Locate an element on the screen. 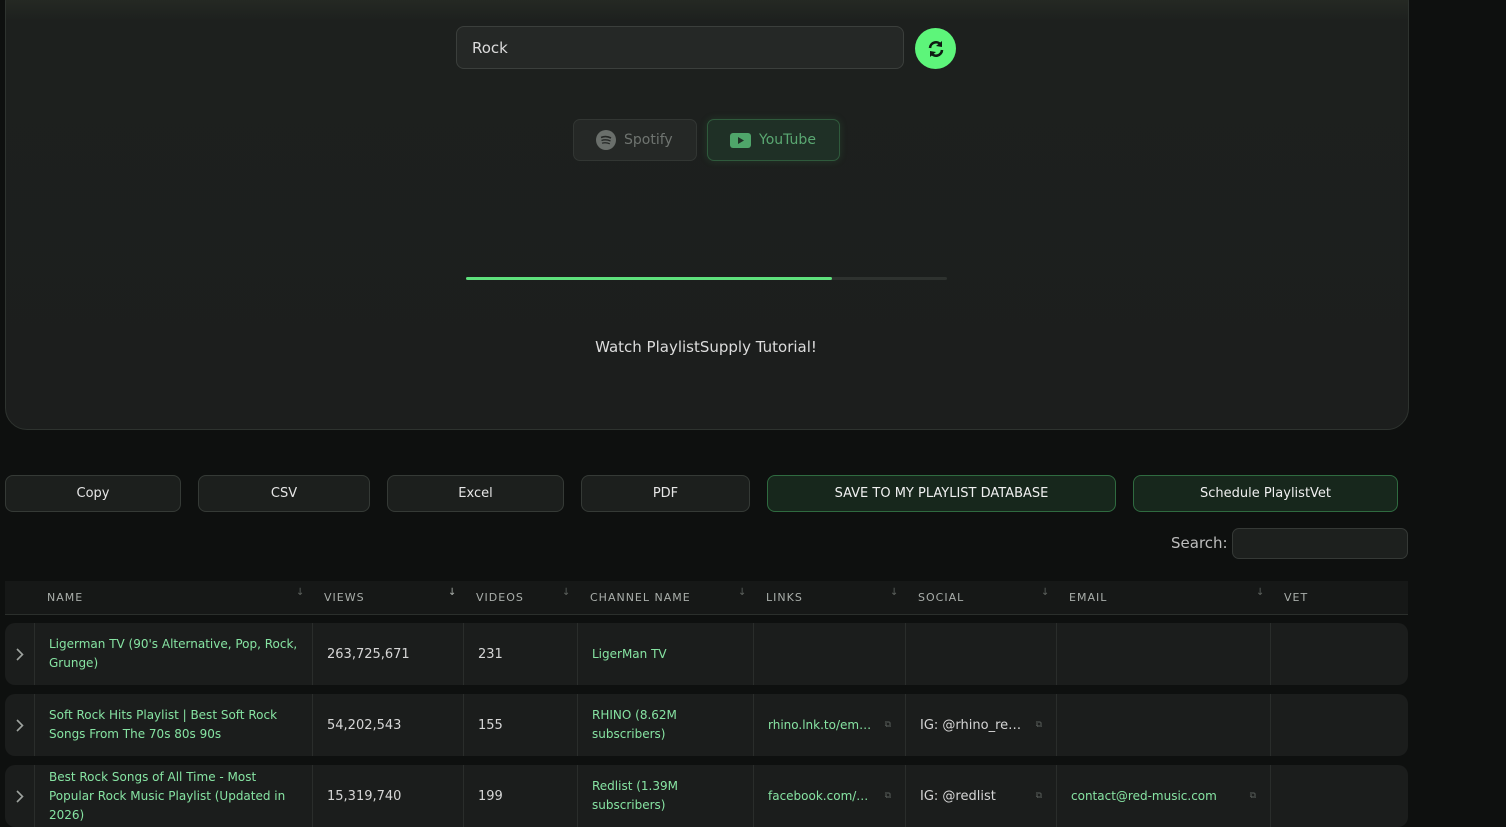 The width and height of the screenshot is (1506, 827). refresh-icon is located at coordinates (935, 48).